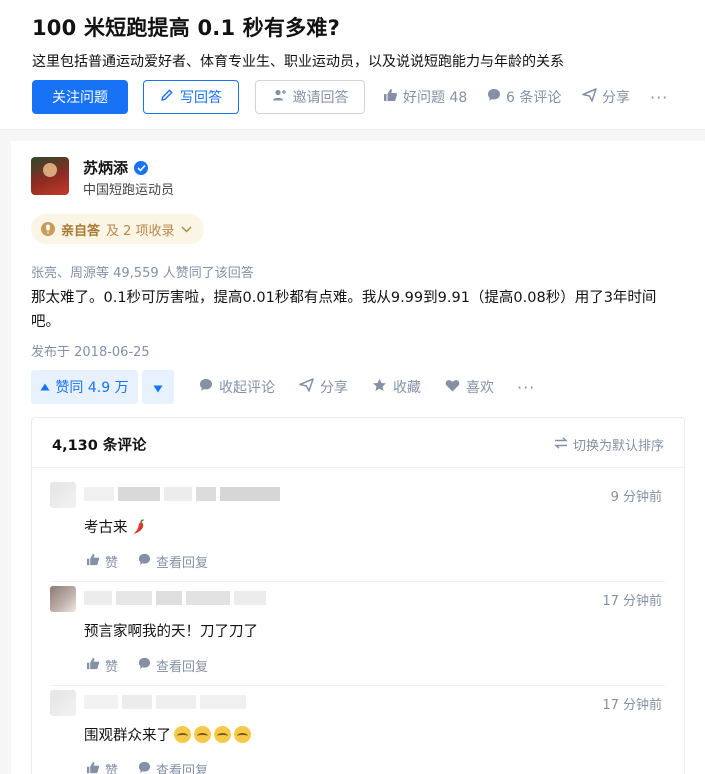 The width and height of the screenshot is (705, 774). What do you see at coordinates (142, 271) in the screenshot?
I see `voters-text: 张亮、周源等 49,559 人赞同了该回答` at bounding box center [142, 271].